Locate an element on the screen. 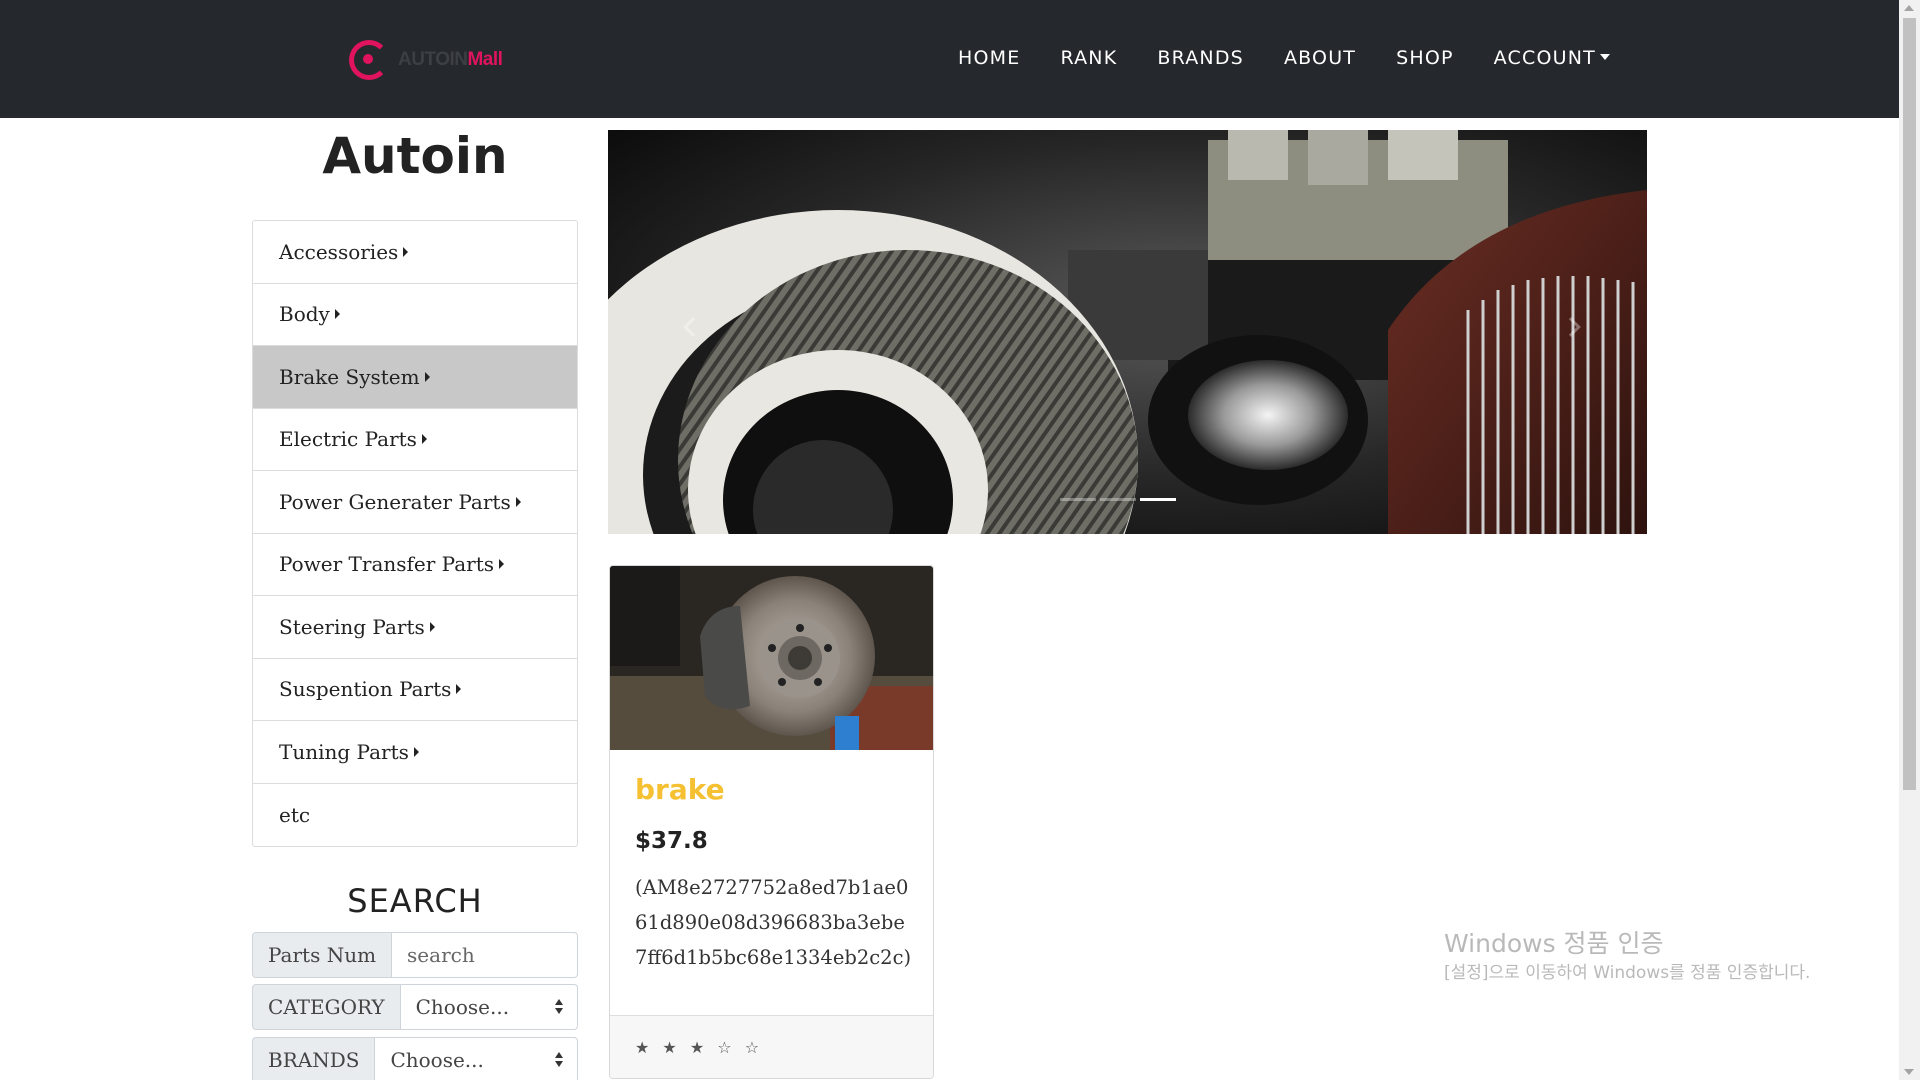  category-item-tuning-parts: Tuning Parts is located at coordinates (415, 752).